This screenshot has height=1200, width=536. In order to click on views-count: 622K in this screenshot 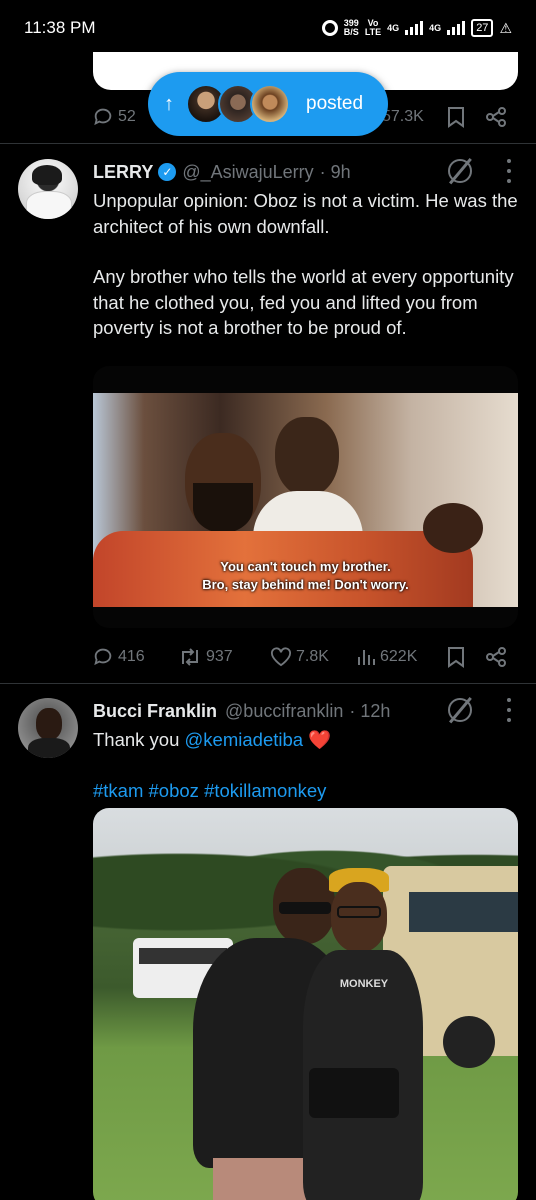, I will do `click(399, 656)`.